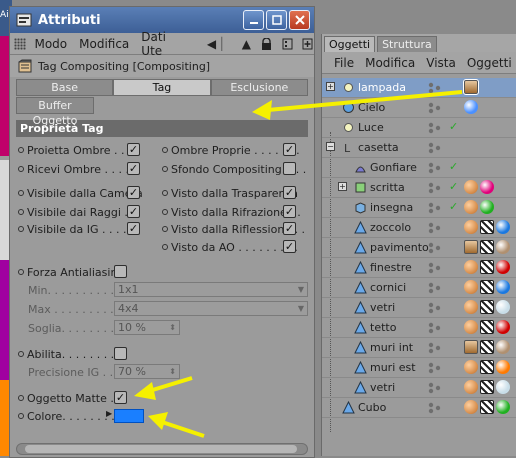 The image size is (516, 458). I want to click on proietta-ombre-checkbox: ✓, so click(133, 149).